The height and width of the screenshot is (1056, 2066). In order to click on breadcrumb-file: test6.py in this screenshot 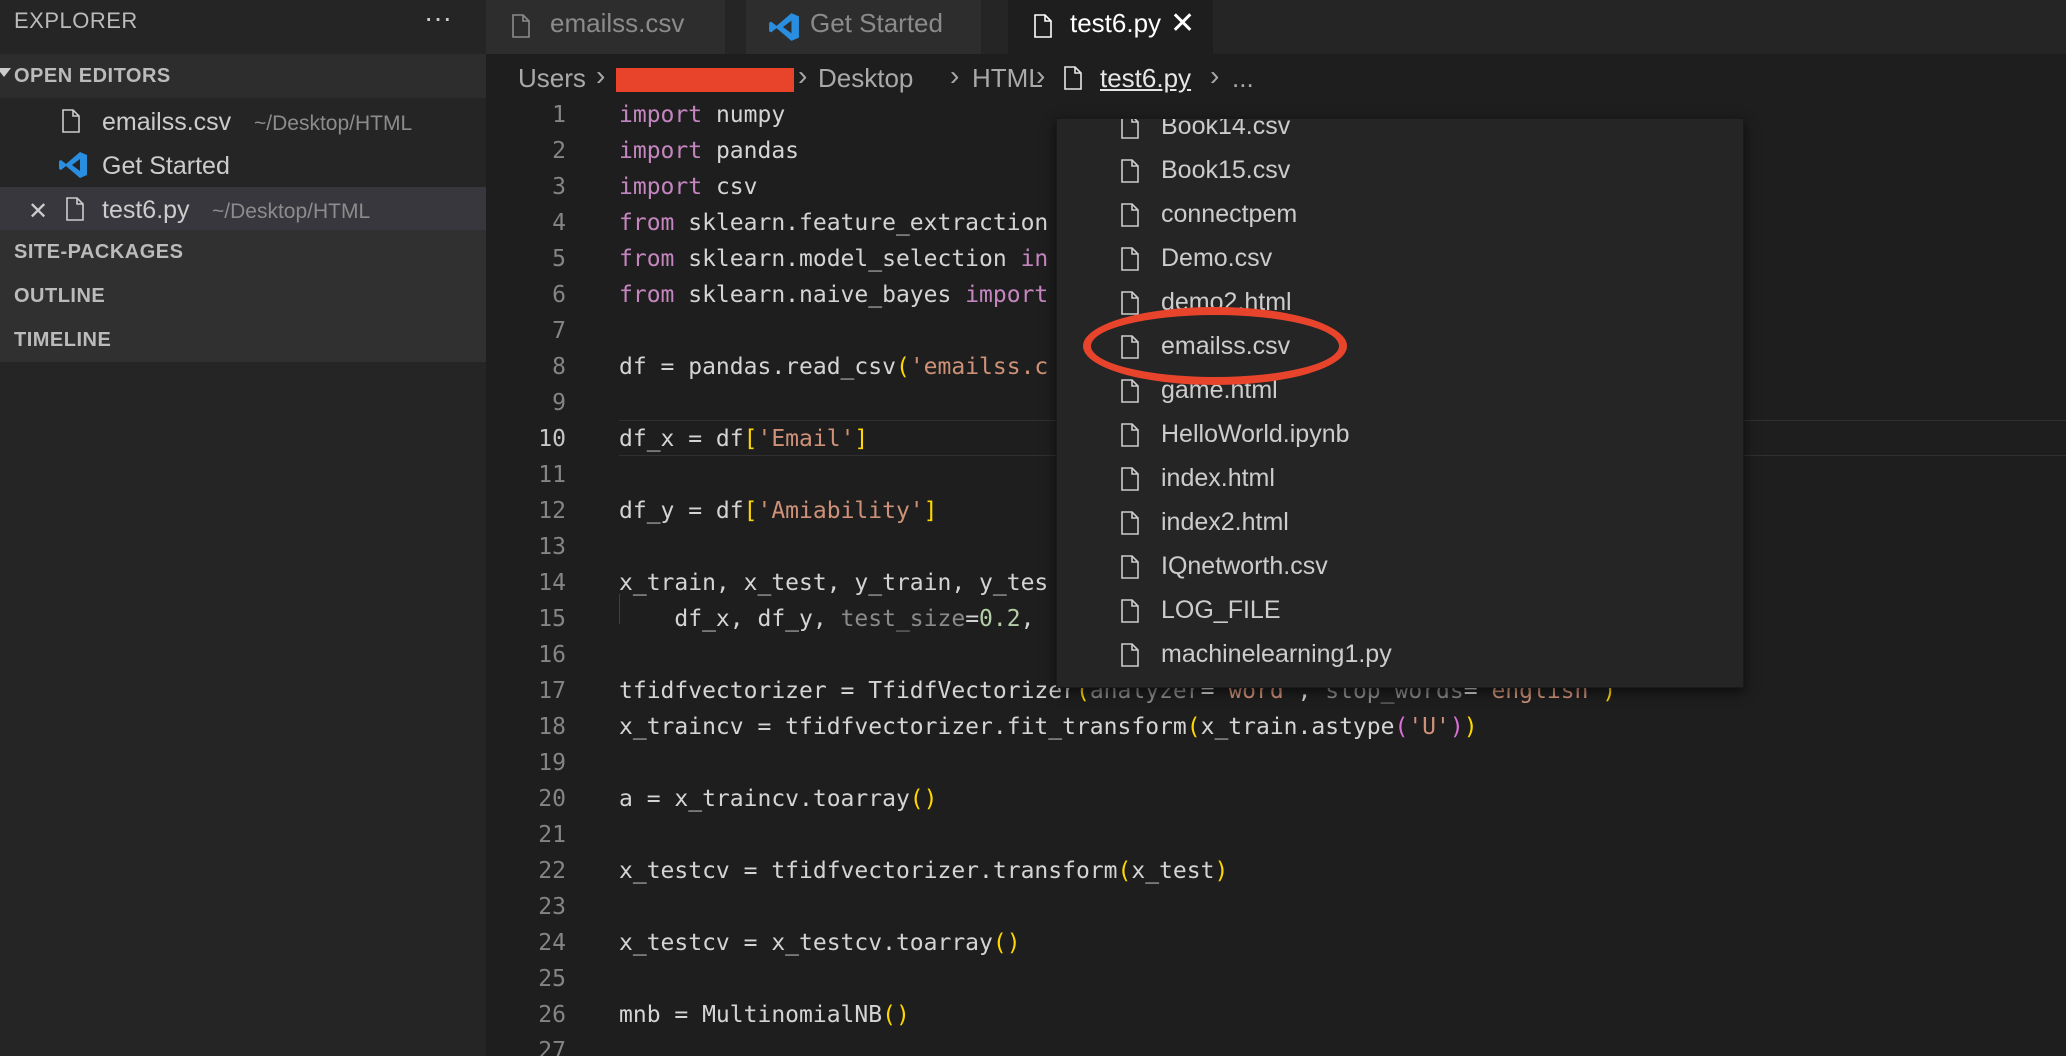, I will do `click(1145, 78)`.